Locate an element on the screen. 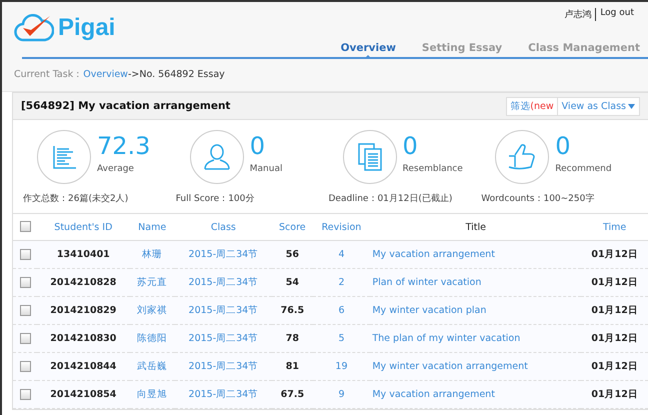  table-cell: 9 is located at coordinates (341, 394).